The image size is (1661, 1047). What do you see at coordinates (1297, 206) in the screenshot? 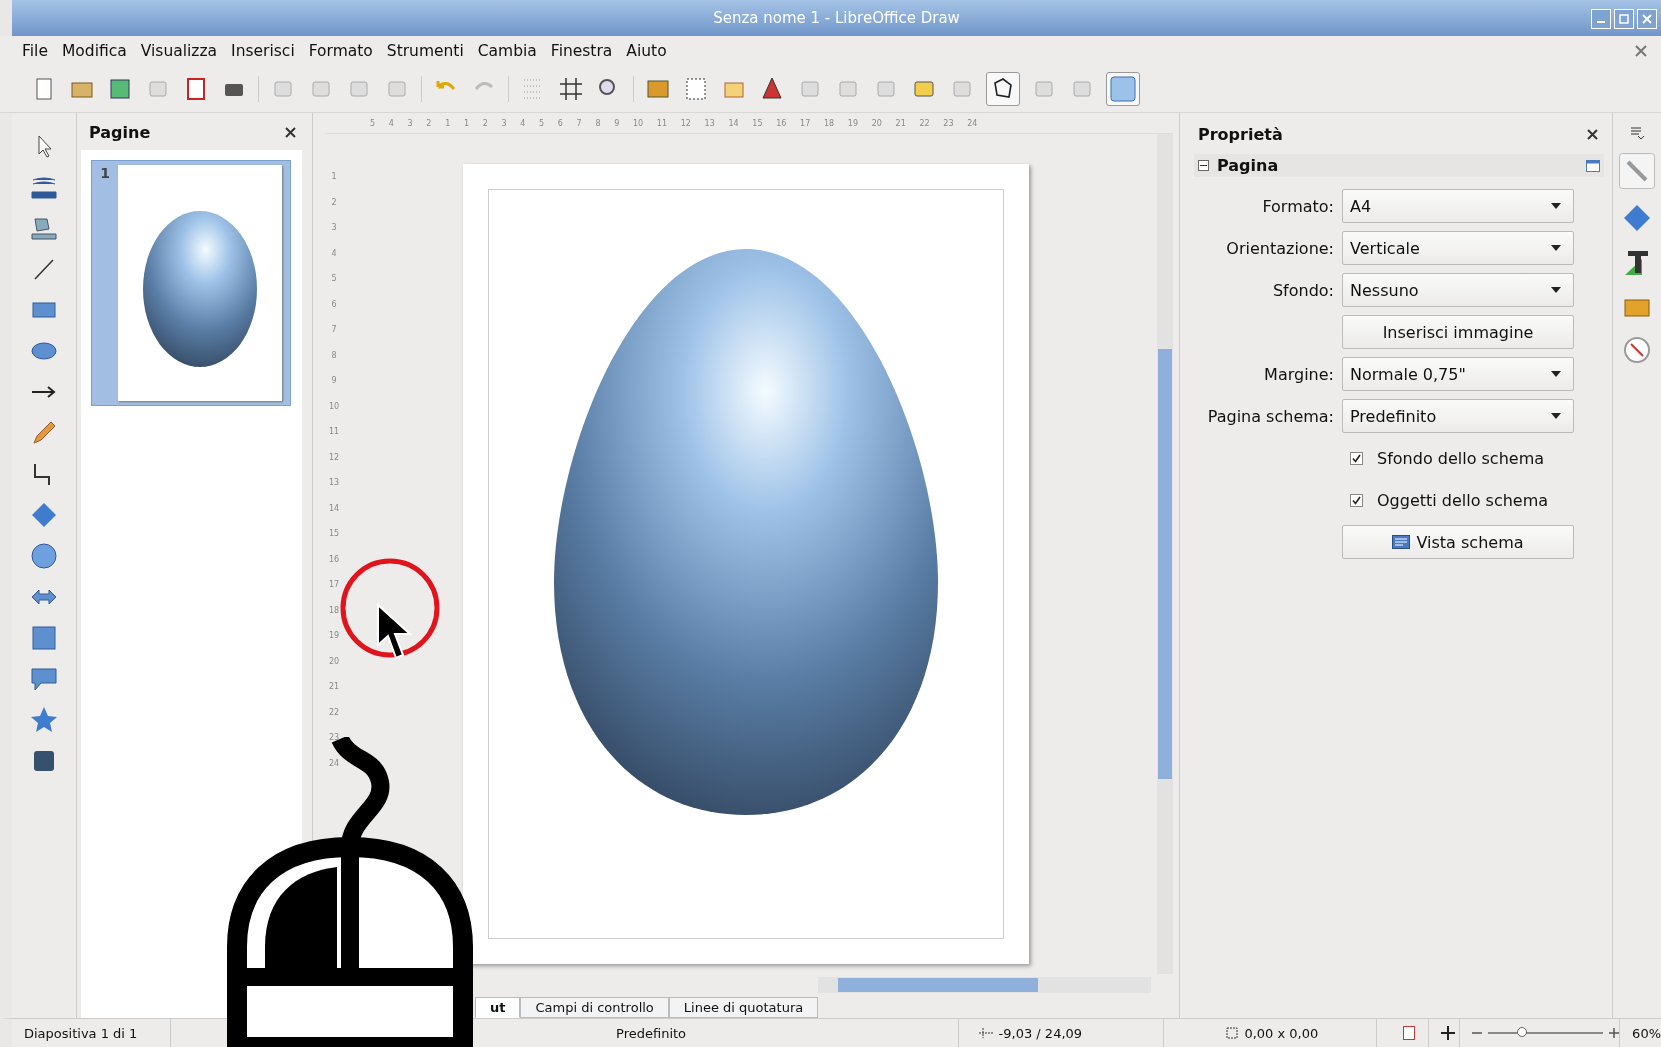
I see `field-label: Formato:` at bounding box center [1297, 206].